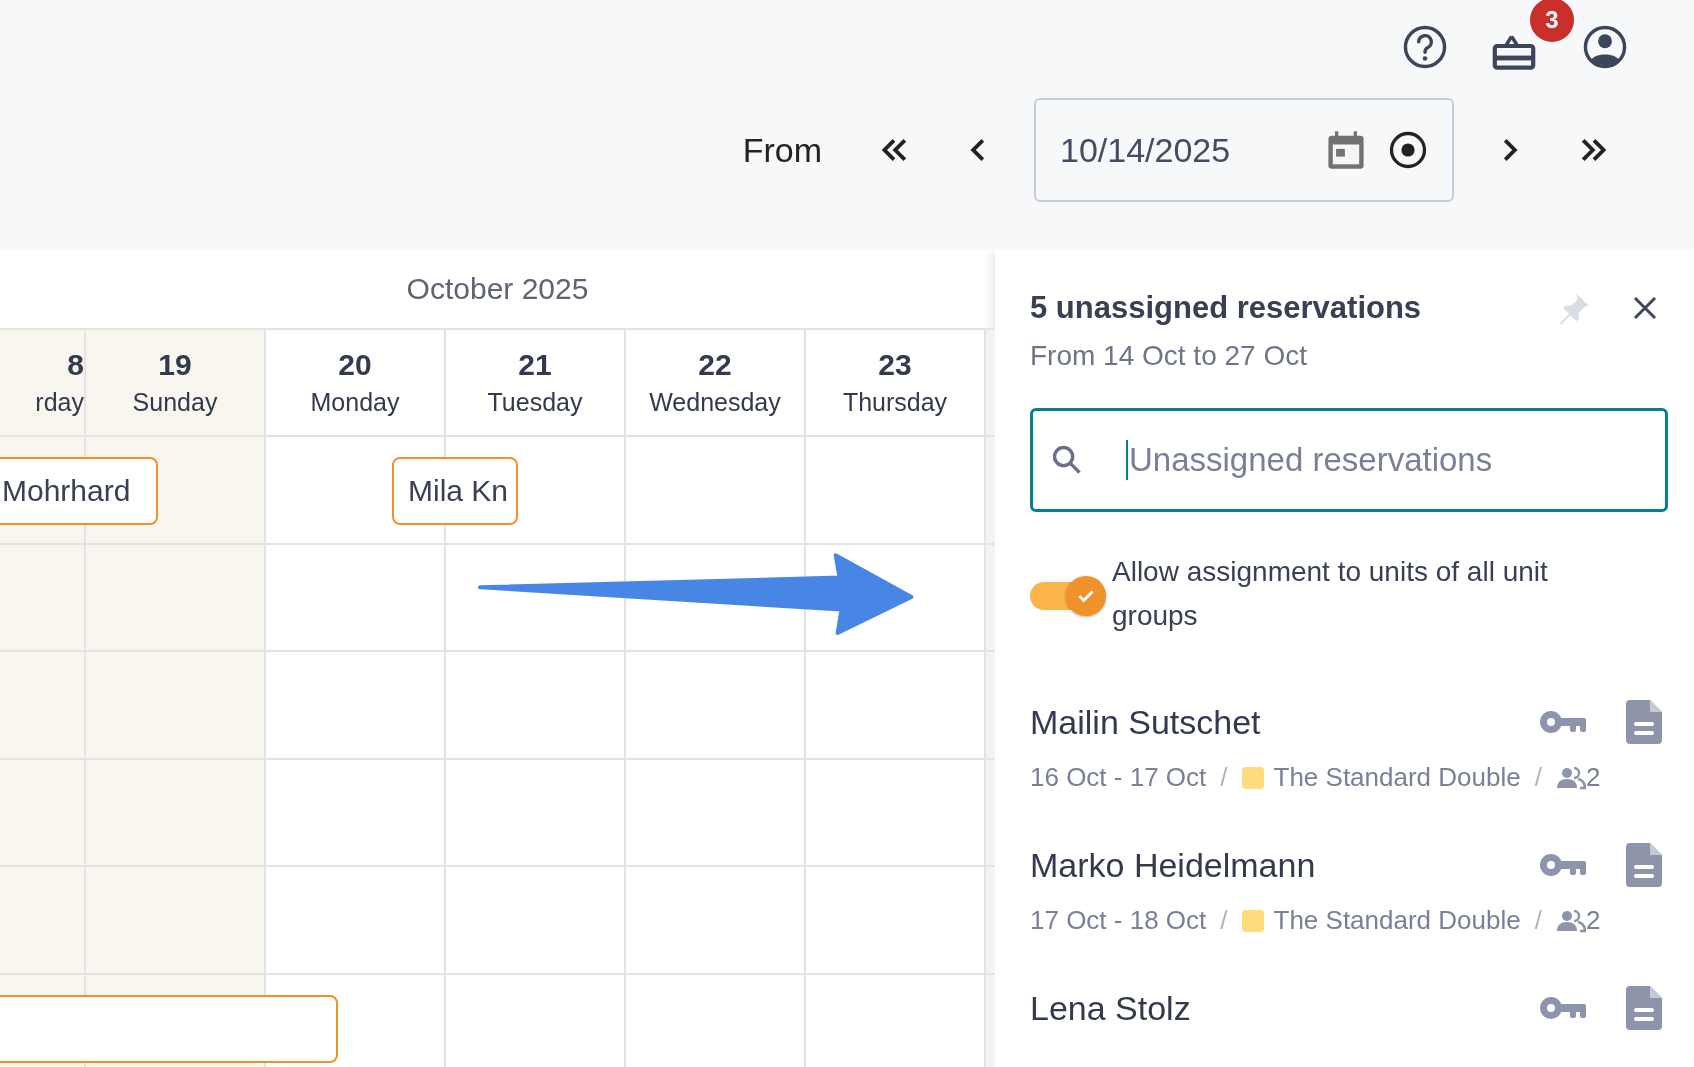 This screenshot has height=1067, width=1694. Describe the element at coordinates (535, 402) in the screenshot. I see `day-name: Tuesday` at that location.